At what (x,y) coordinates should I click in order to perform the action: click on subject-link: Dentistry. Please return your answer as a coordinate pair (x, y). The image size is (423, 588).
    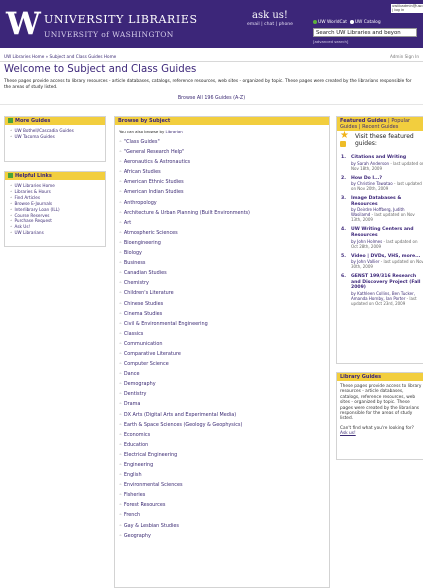
    Looking at the image, I should click on (135, 394).